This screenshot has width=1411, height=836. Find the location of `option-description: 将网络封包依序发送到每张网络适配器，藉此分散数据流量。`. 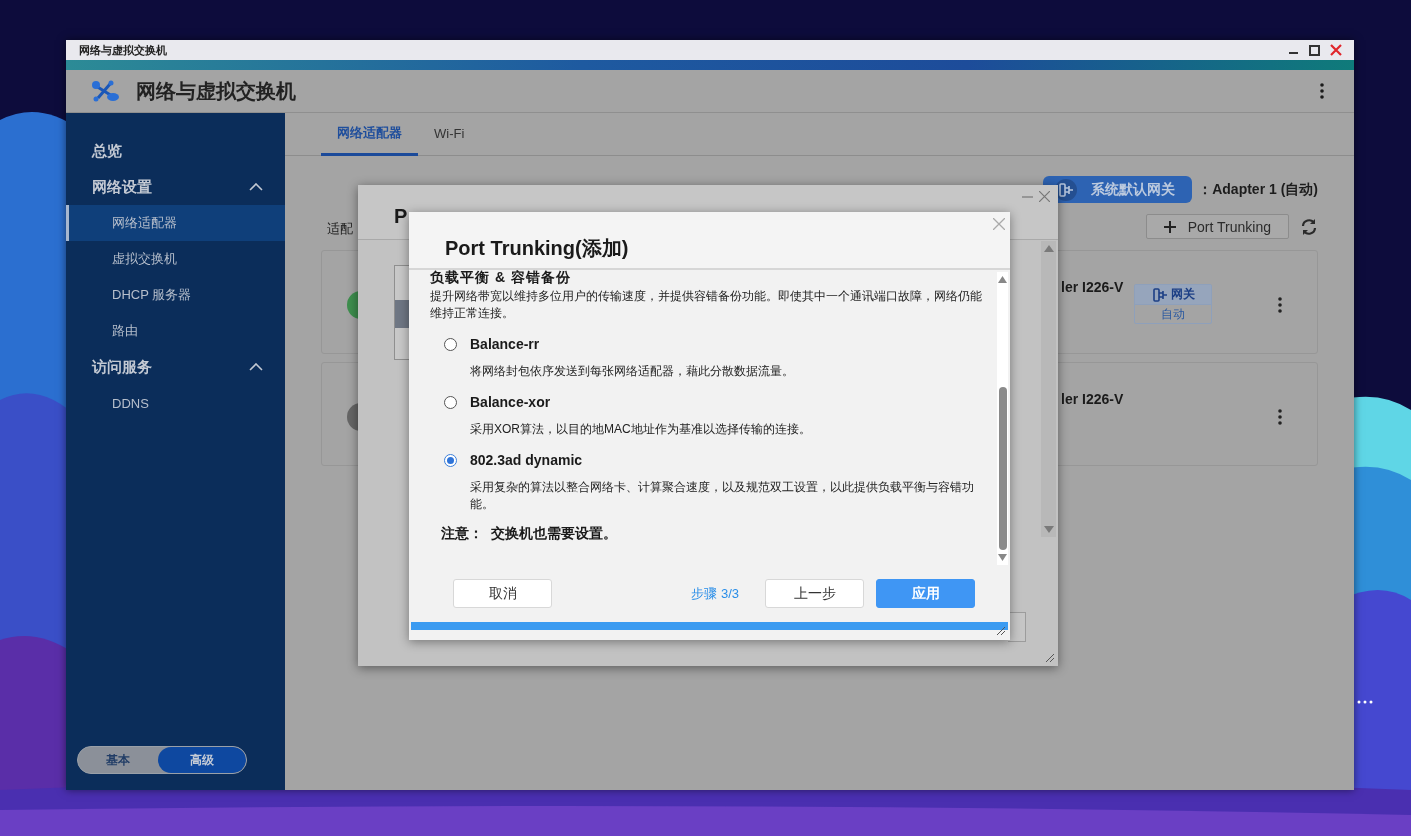

option-description: 将网络封包依序发送到每张网络适配器，藉此分散数据流量。 is located at coordinates (632, 371).